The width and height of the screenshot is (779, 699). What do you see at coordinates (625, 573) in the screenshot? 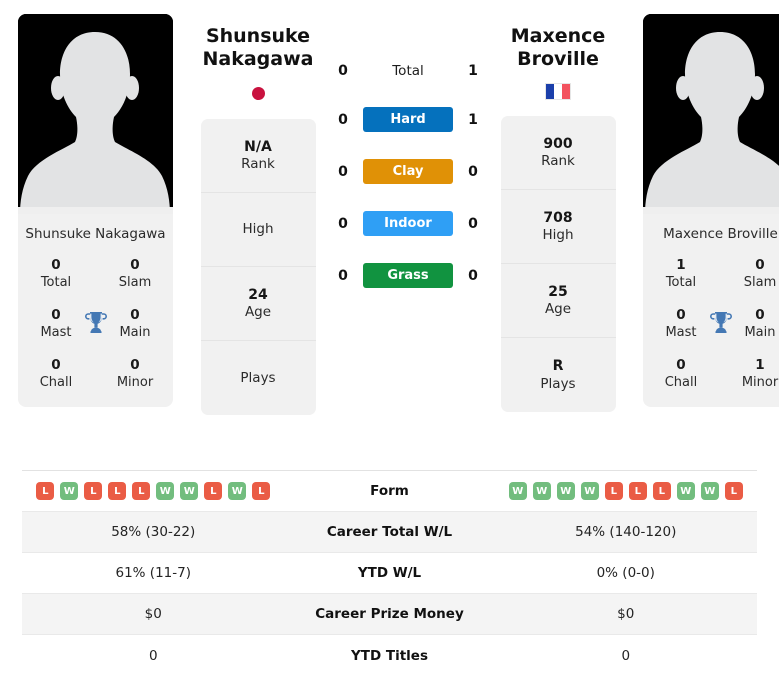
I see `right-value: 0% (0-0)` at bounding box center [625, 573].